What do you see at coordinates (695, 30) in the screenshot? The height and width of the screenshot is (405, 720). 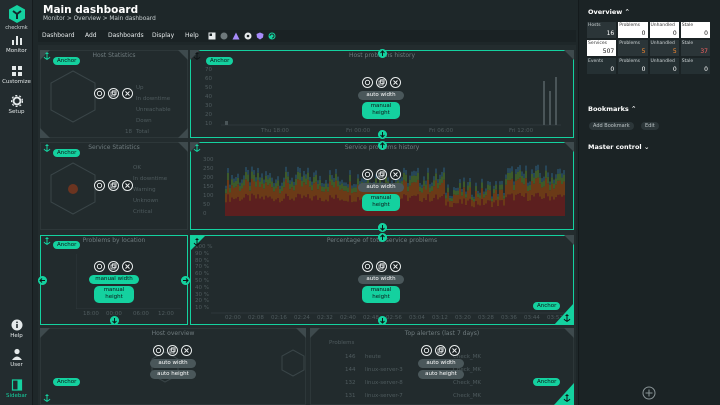 I see `hosts-stale-cell: Stale 0` at bounding box center [695, 30].